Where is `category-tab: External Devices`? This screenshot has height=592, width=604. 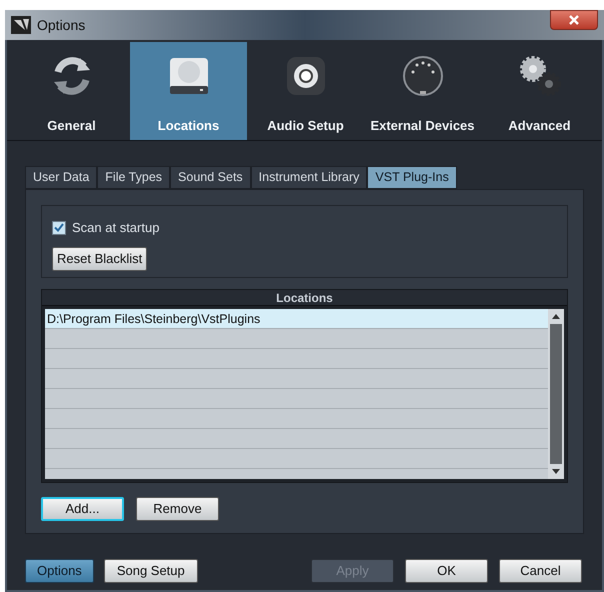
category-tab: External Devices is located at coordinates (422, 91).